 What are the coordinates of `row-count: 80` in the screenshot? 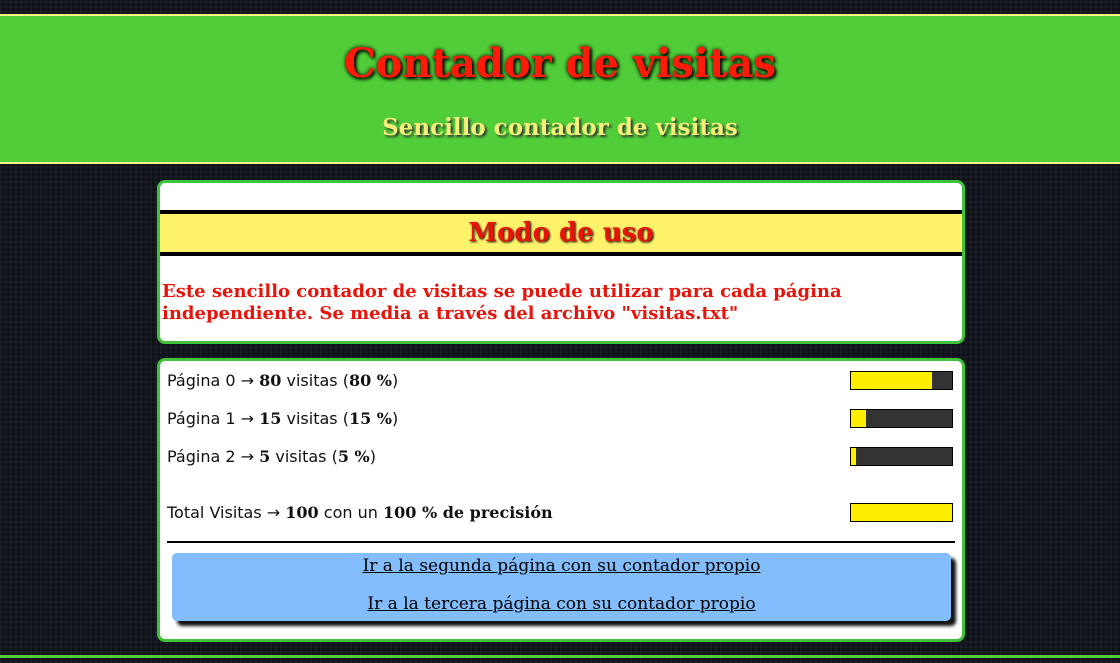 It's located at (270, 380).